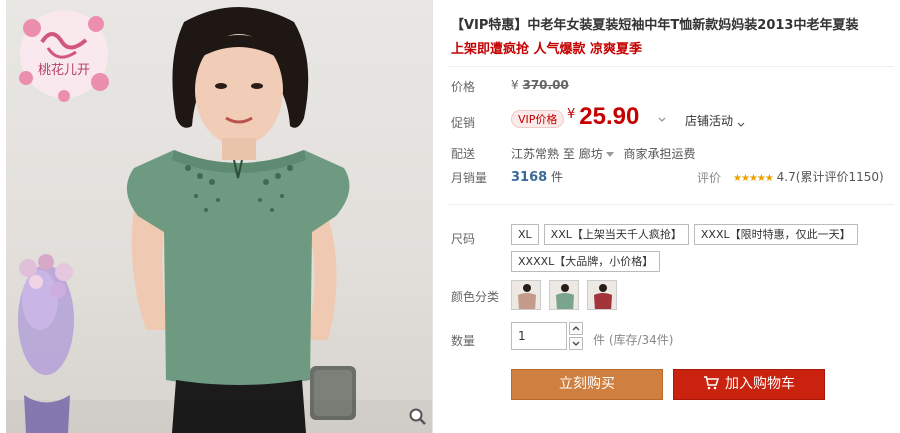 The height and width of the screenshot is (433, 900). I want to click on size-option-xxl: XXL【上架当天千人疯抢】, so click(616, 234).